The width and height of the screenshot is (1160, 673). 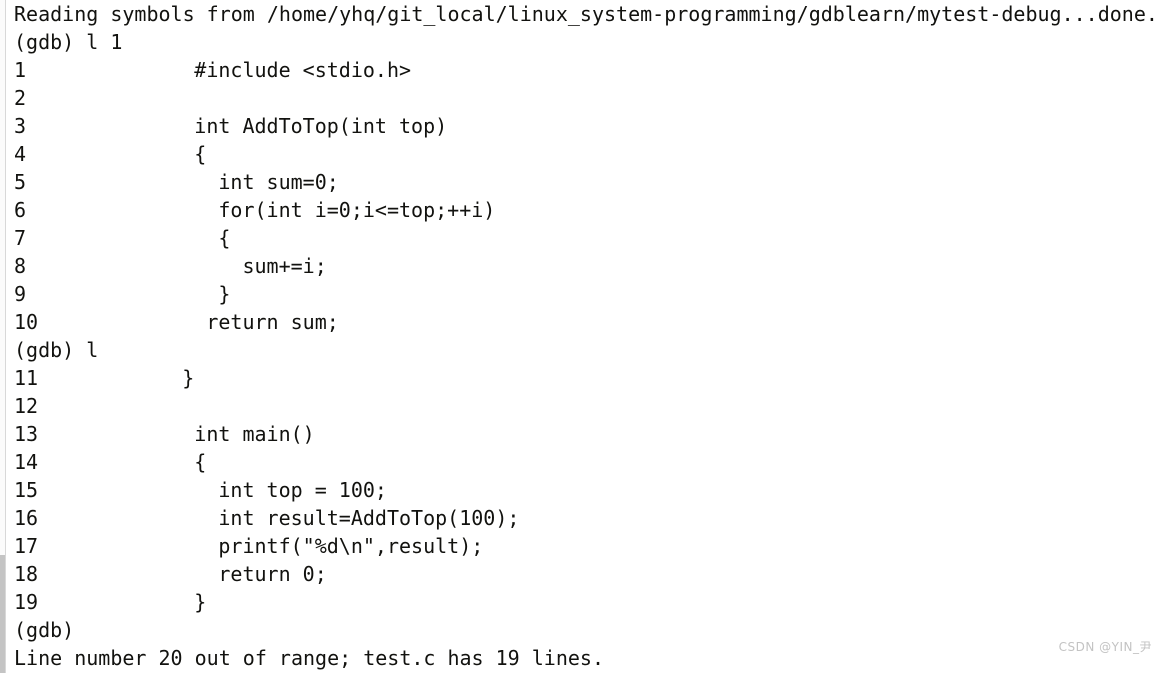 What do you see at coordinates (587, 294) in the screenshot?
I see `source-line: 9 }` at bounding box center [587, 294].